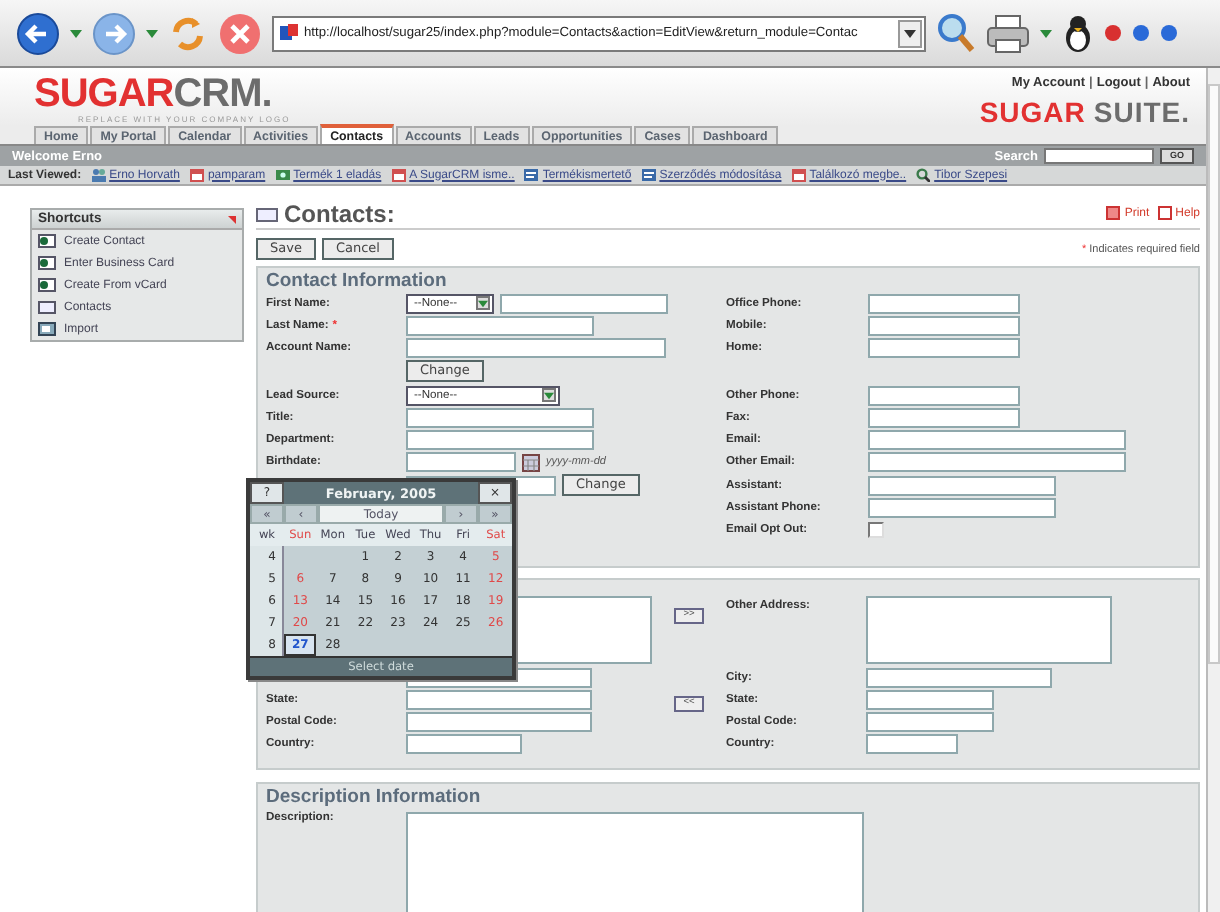 This screenshot has width=1220, height=912. What do you see at coordinates (876, 530) in the screenshot?
I see `checkbox` at bounding box center [876, 530].